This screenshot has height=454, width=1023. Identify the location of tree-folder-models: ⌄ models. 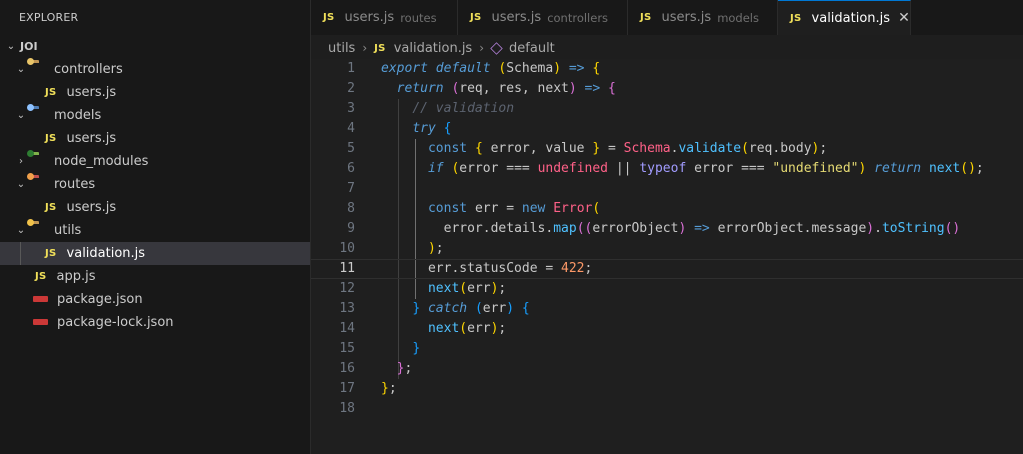
(155, 115).